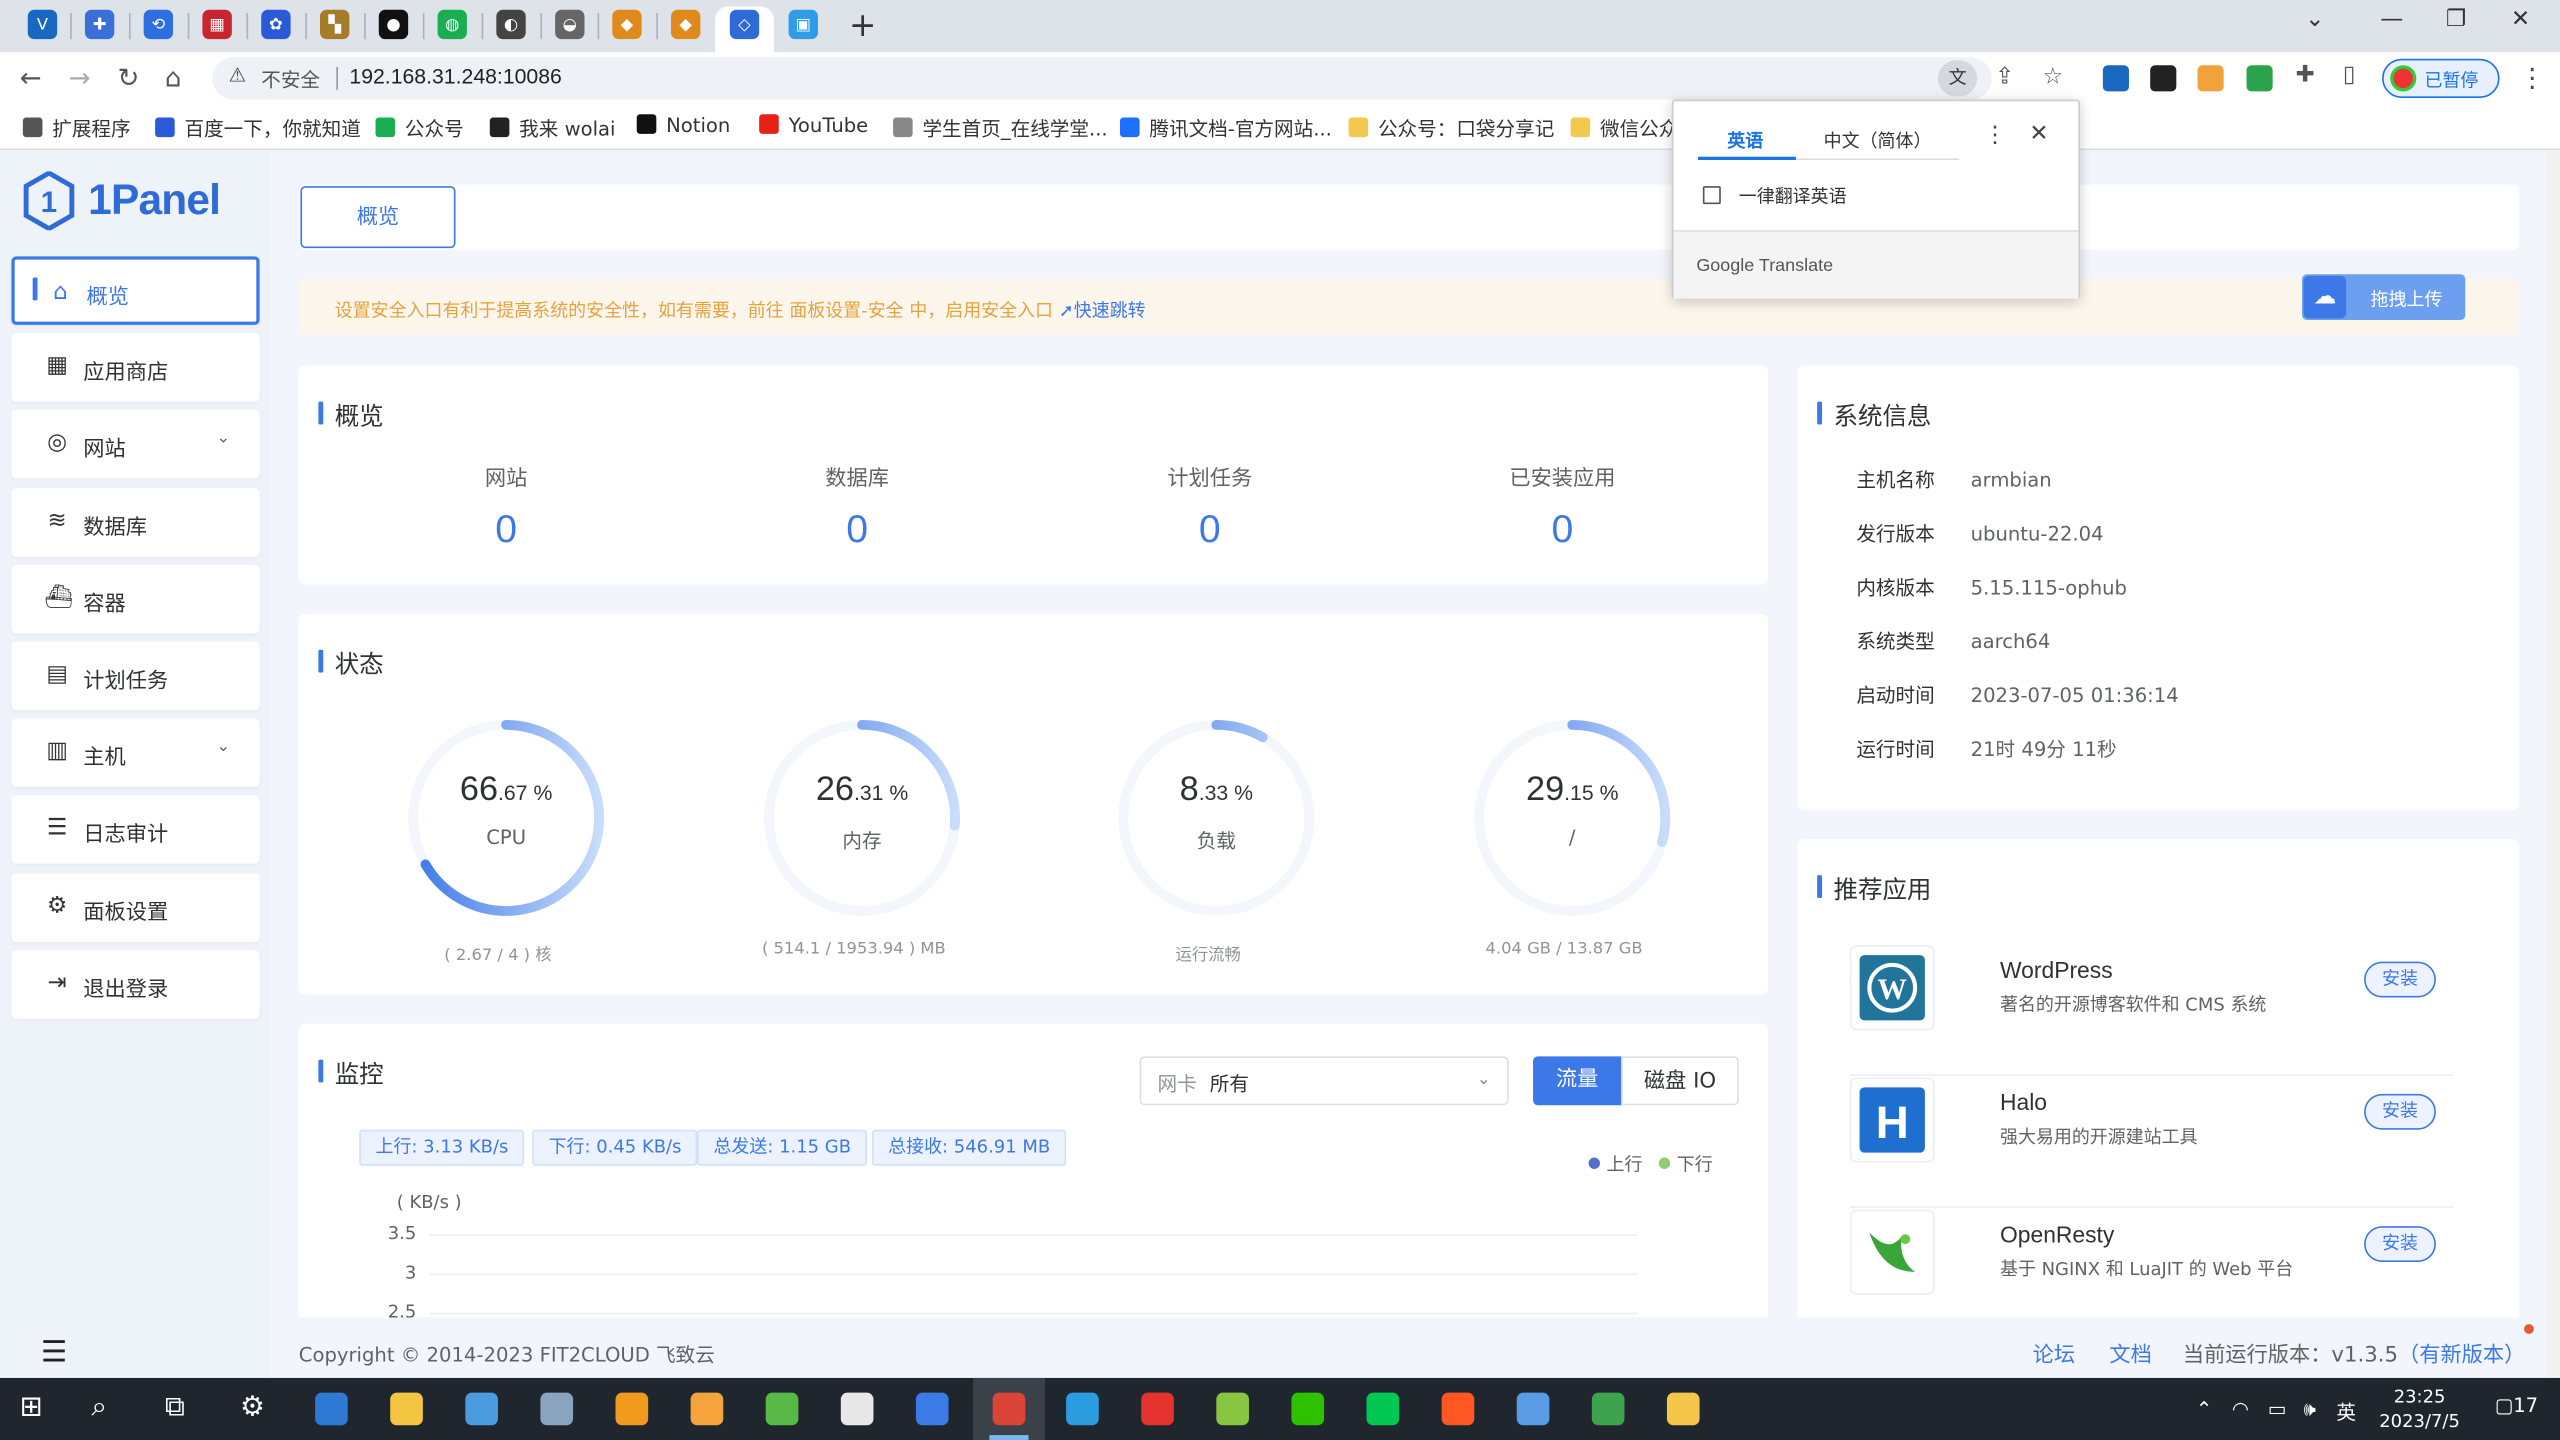 Image resolution: width=2560 pixels, height=1440 pixels. What do you see at coordinates (1745, 140) in the screenshot?
I see `translate-source-tab: 英语` at bounding box center [1745, 140].